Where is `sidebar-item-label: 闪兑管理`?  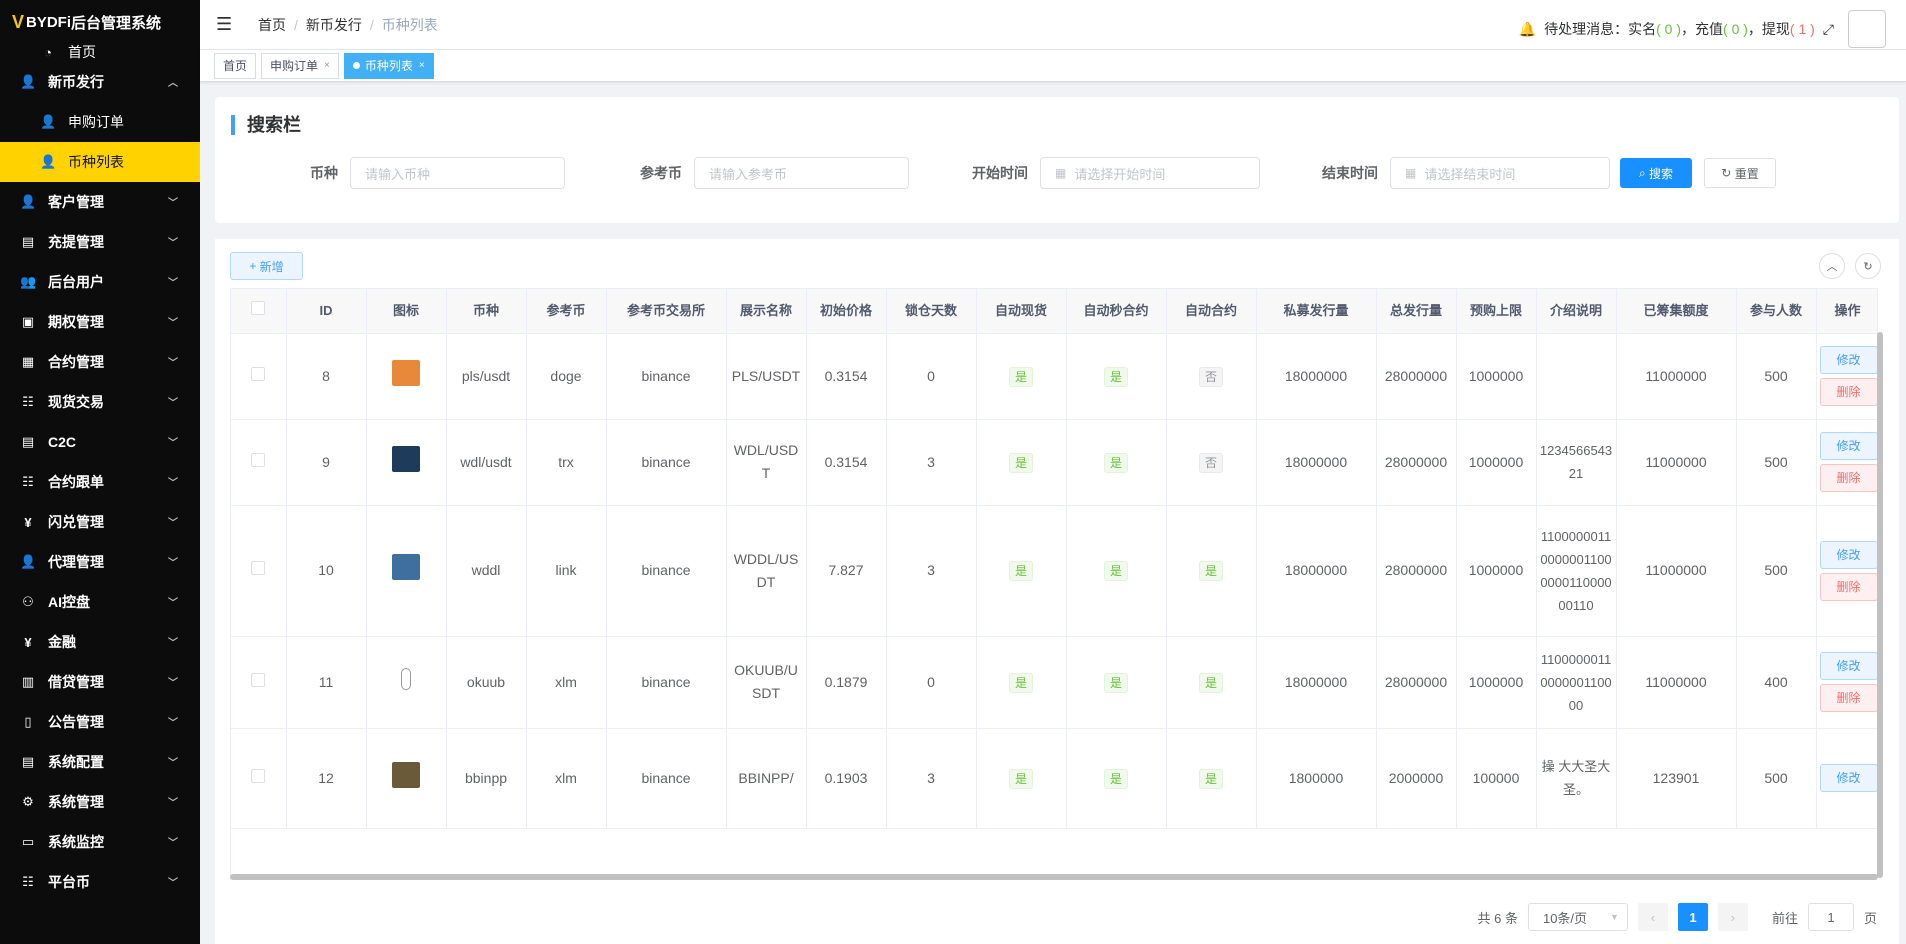 sidebar-item-label: 闪兑管理 is located at coordinates (76, 522).